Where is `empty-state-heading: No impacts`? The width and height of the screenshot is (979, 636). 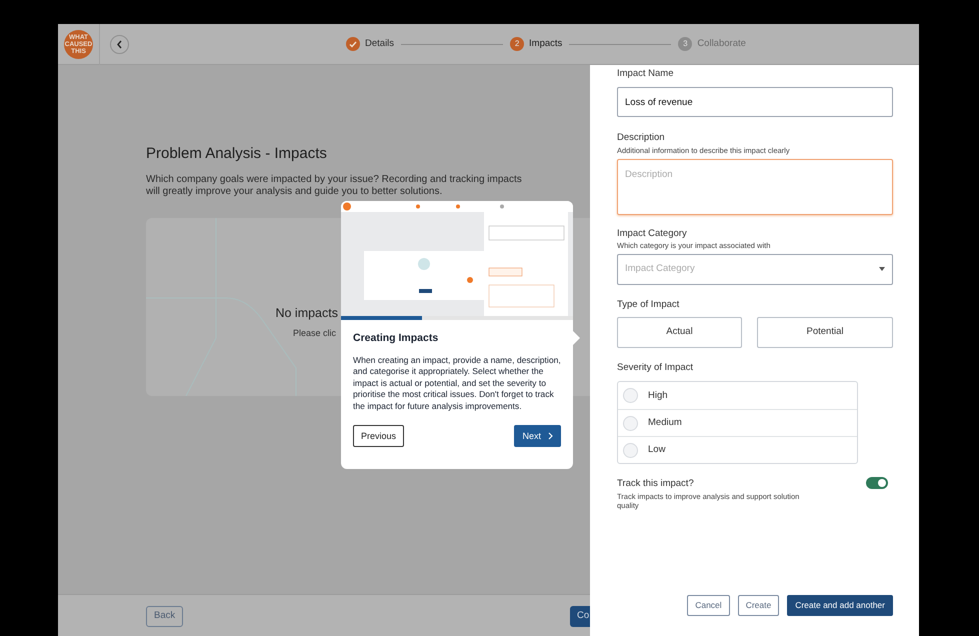 empty-state-heading: No impacts is located at coordinates (306, 313).